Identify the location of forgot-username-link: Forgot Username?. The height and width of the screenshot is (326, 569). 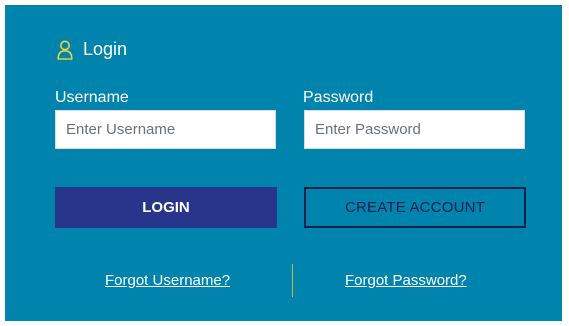
(167, 280).